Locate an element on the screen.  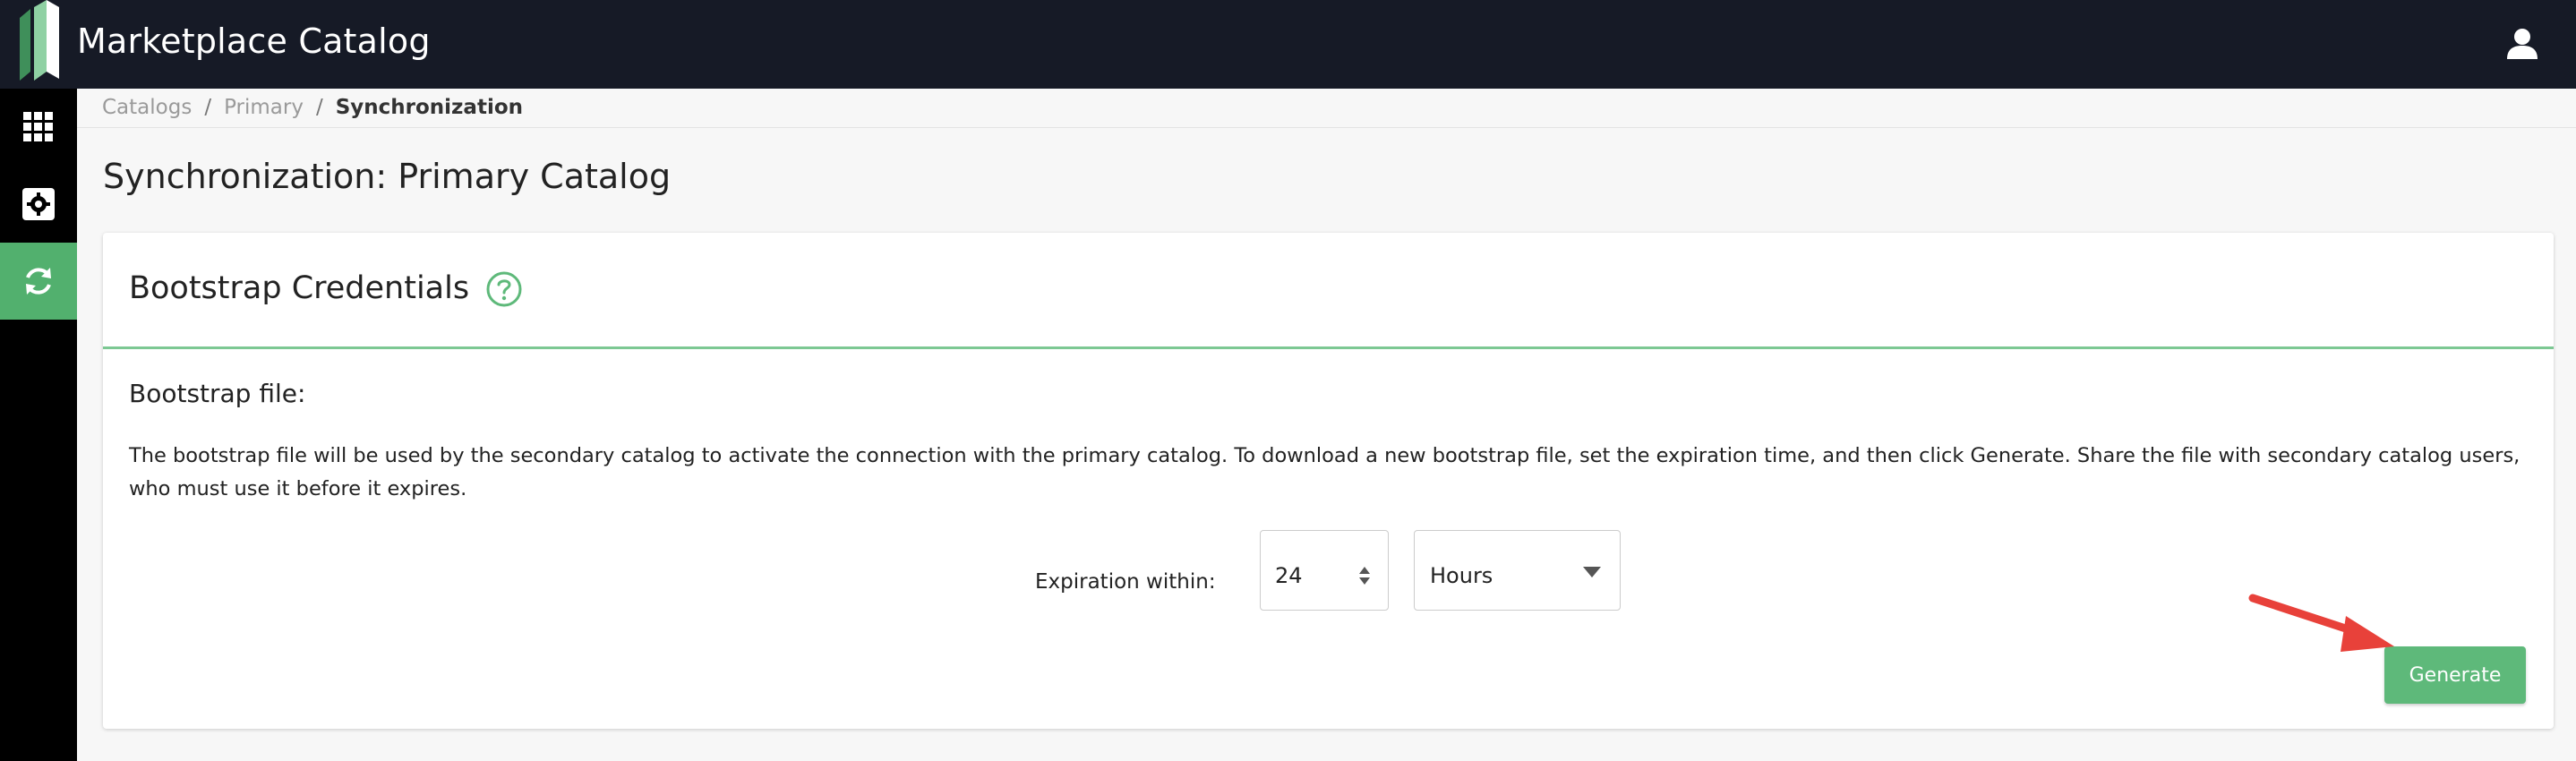
bootstrap-file-label: Bootstrap file: is located at coordinates (218, 393).